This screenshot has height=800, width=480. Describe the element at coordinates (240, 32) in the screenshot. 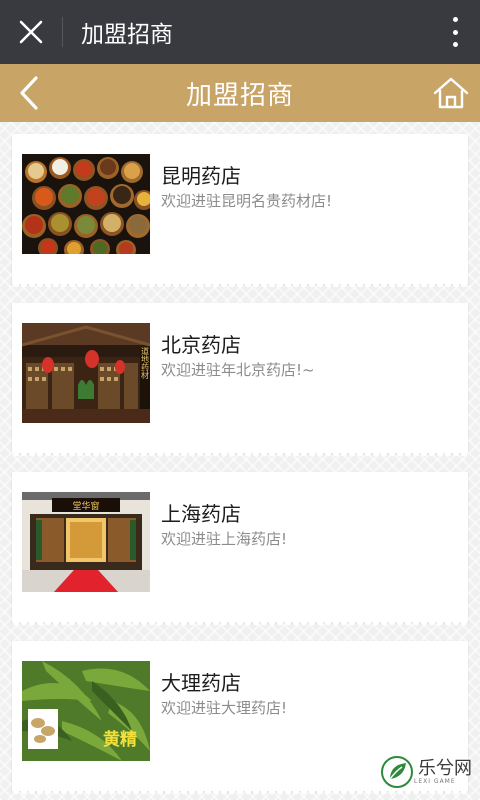

I see `wechat-title-bar: 加盟招商` at that location.